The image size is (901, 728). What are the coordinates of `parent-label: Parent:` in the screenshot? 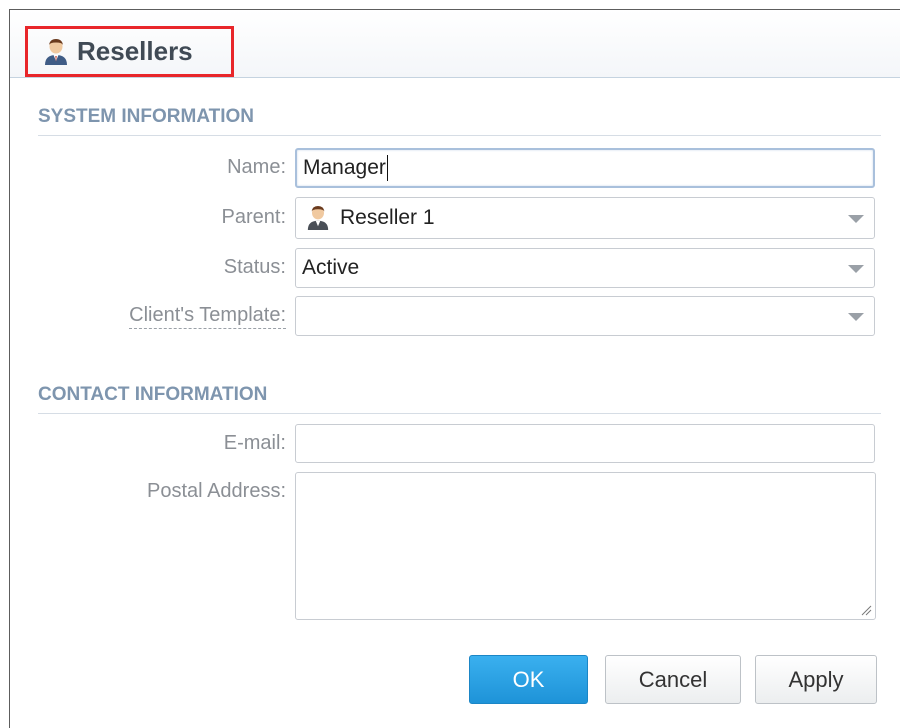 It's located at (253, 217).